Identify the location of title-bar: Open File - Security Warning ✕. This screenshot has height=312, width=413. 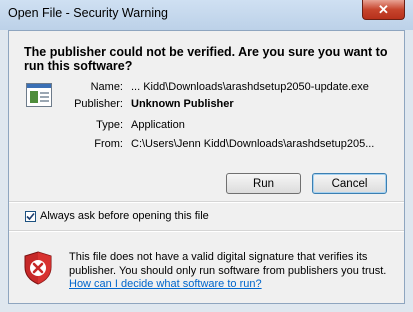
(206, 15).